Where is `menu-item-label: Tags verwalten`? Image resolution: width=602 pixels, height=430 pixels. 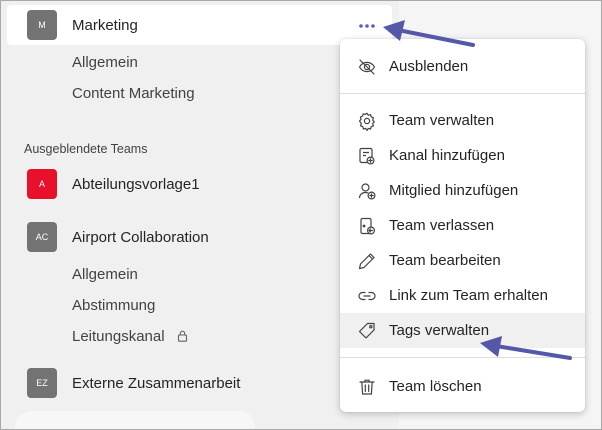
menu-item-label: Tags verwalten is located at coordinates (439, 330).